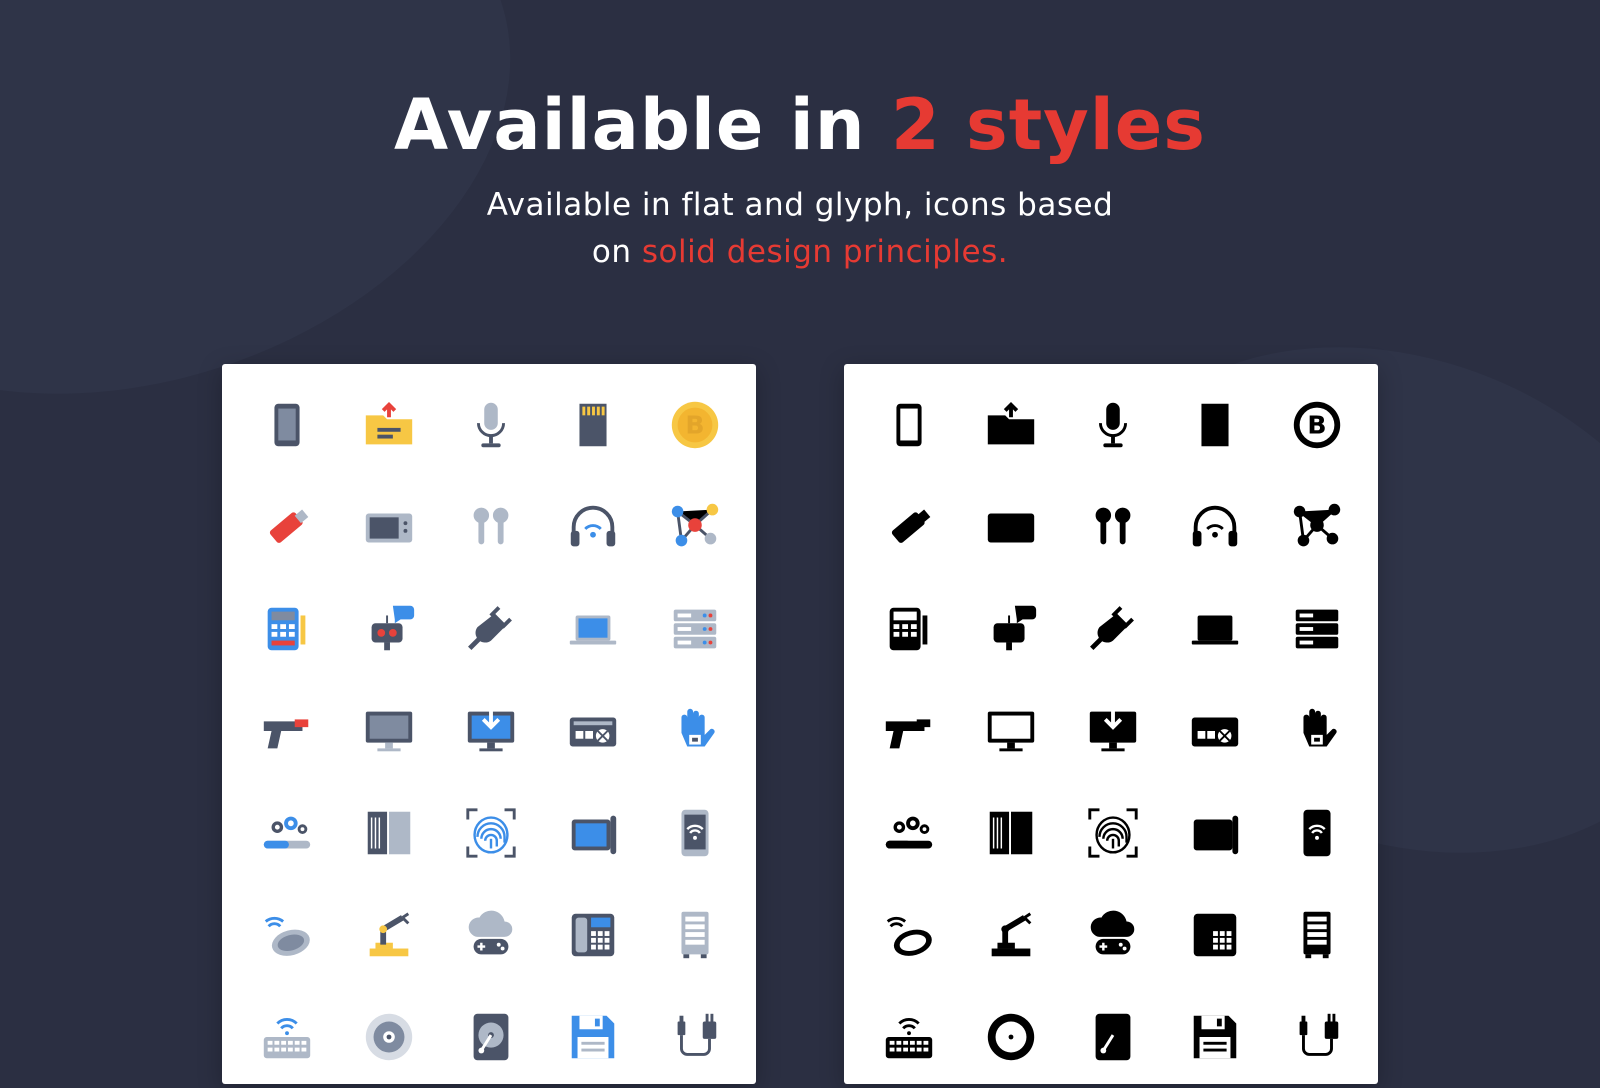 Image resolution: width=1600 pixels, height=1088 pixels. I want to click on icon-tile: B, so click(1317, 425).